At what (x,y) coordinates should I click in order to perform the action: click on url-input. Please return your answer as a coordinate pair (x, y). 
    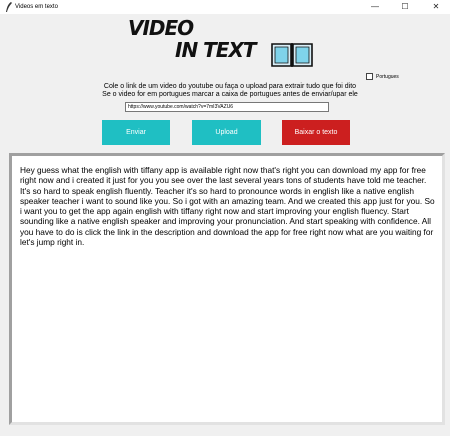
    Looking at the image, I should click on (227, 107).